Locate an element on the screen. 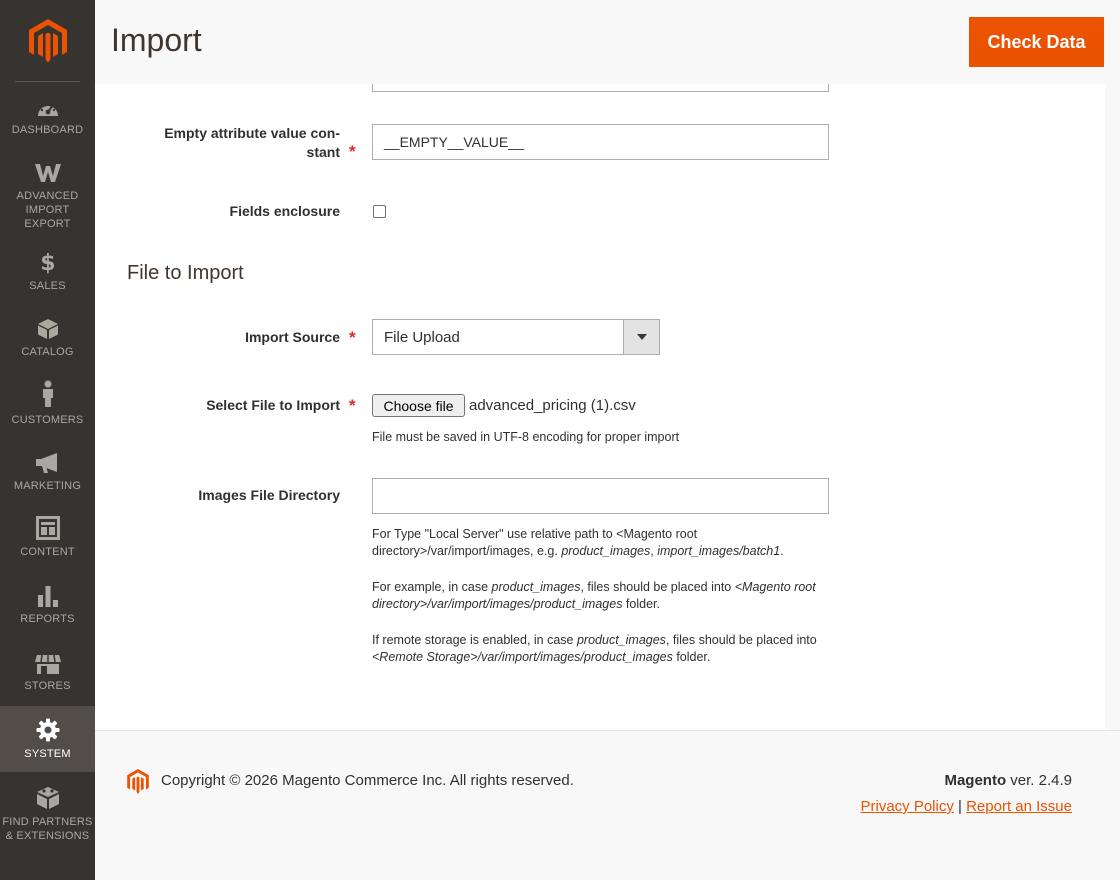 The image size is (1120, 880). select-file-label: Select File to Import is located at coordinates (273, 405).